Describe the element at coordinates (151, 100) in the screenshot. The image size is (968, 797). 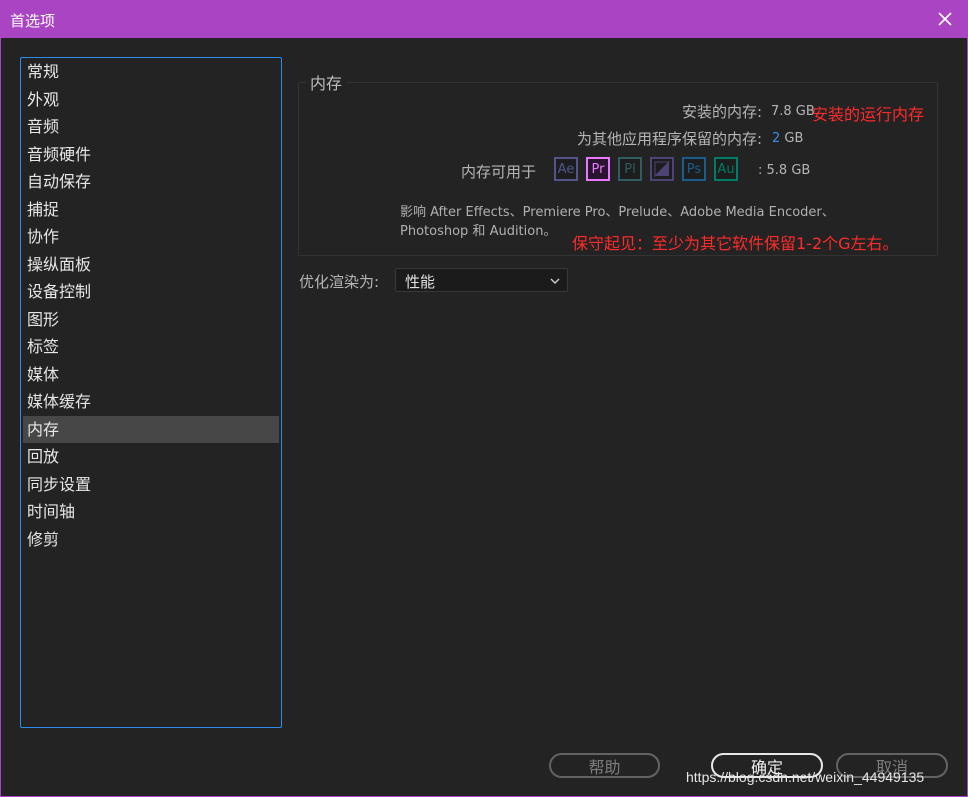
I see `category-item: 外观` at that location.